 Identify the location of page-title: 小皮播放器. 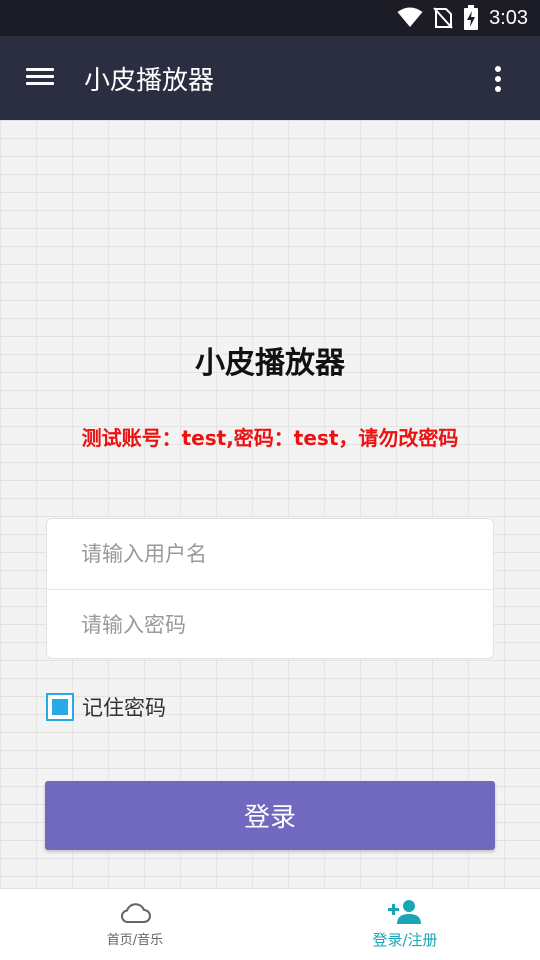
(270, 363).